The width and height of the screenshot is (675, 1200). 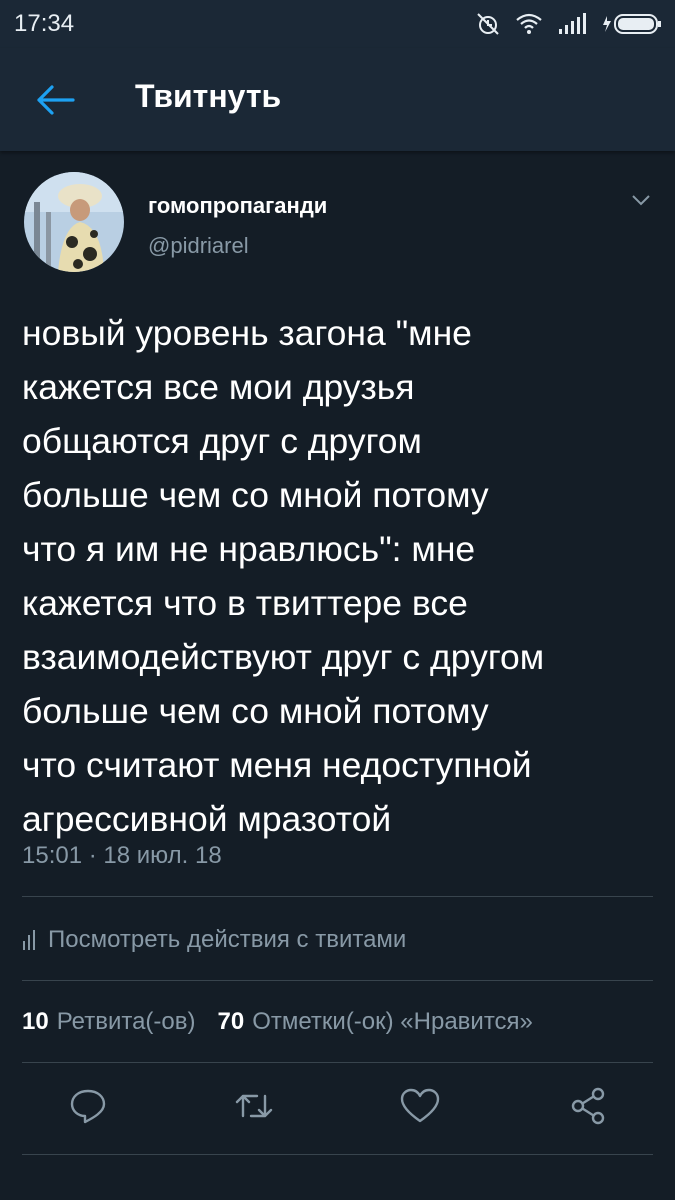 I want to click on retweets-count: 10, so click(x=35, y=1022).